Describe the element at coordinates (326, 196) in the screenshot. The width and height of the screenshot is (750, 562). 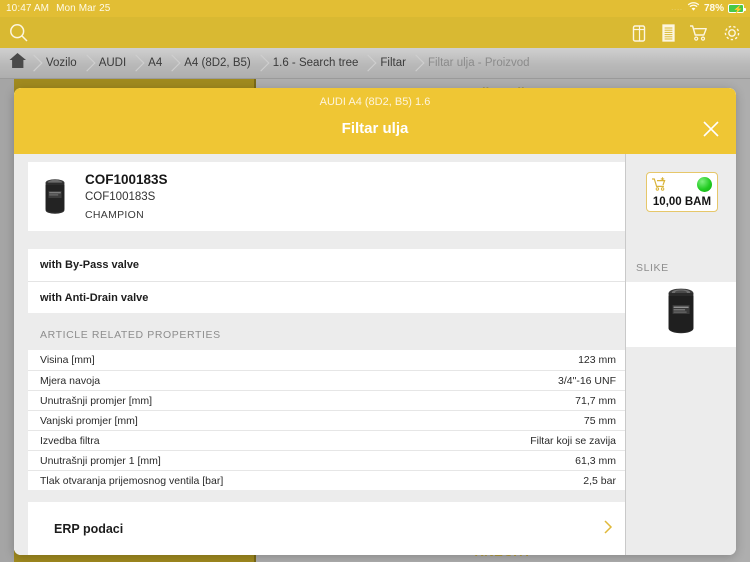
I see `product-summary-card: COF100183S COF100183S CHAMPION` at that location.